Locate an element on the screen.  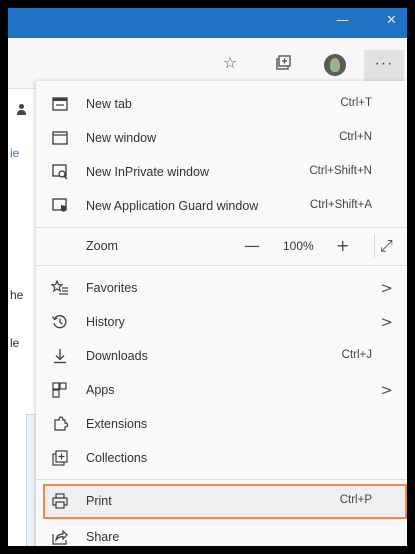
menu-item-shortcut: Ctrl+J is located at coordinates (356, 355).